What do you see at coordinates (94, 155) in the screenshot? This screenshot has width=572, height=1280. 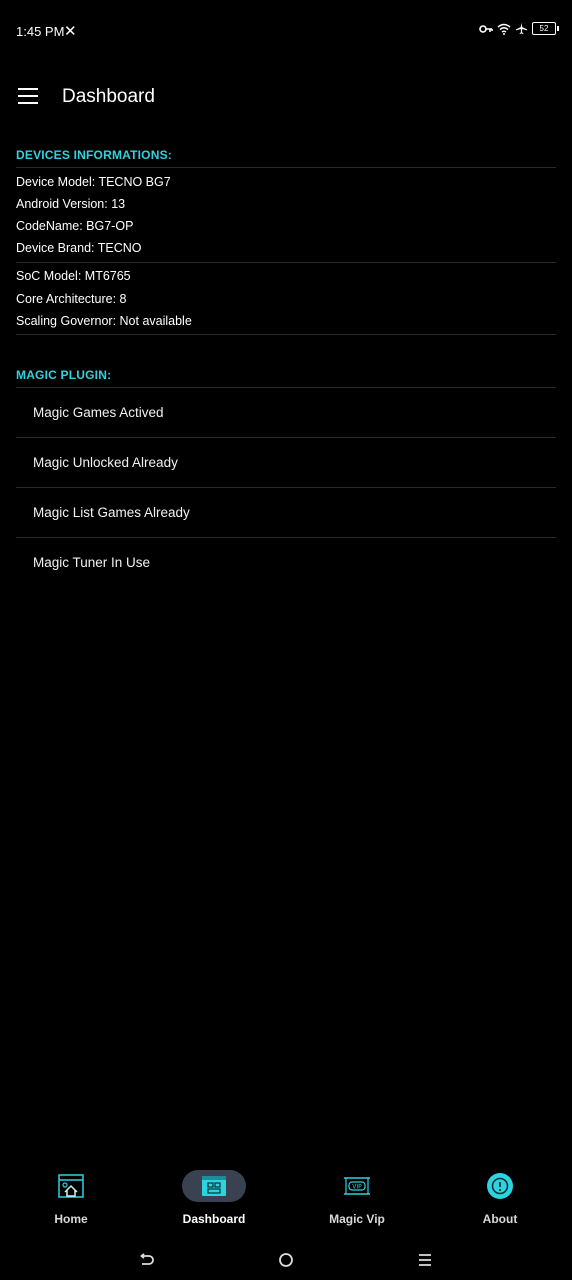 I see `devices-section-header: DEVICES INFORMATIONS:` at bounding box center [94, 155].